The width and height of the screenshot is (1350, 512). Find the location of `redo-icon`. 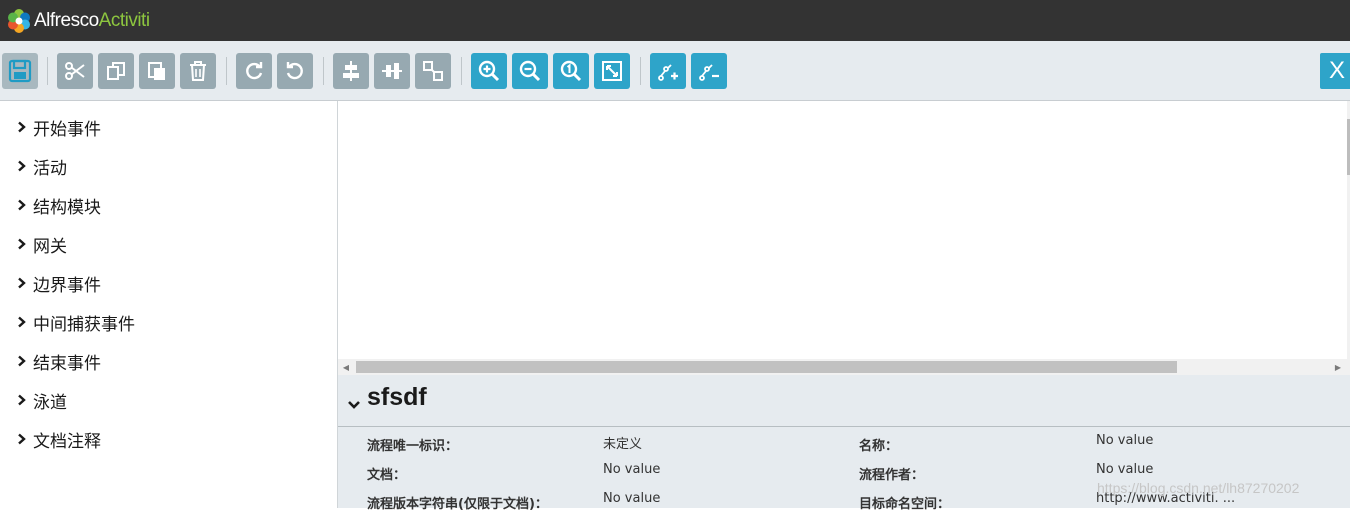

redo-icon is located at coordinates (254, 71).